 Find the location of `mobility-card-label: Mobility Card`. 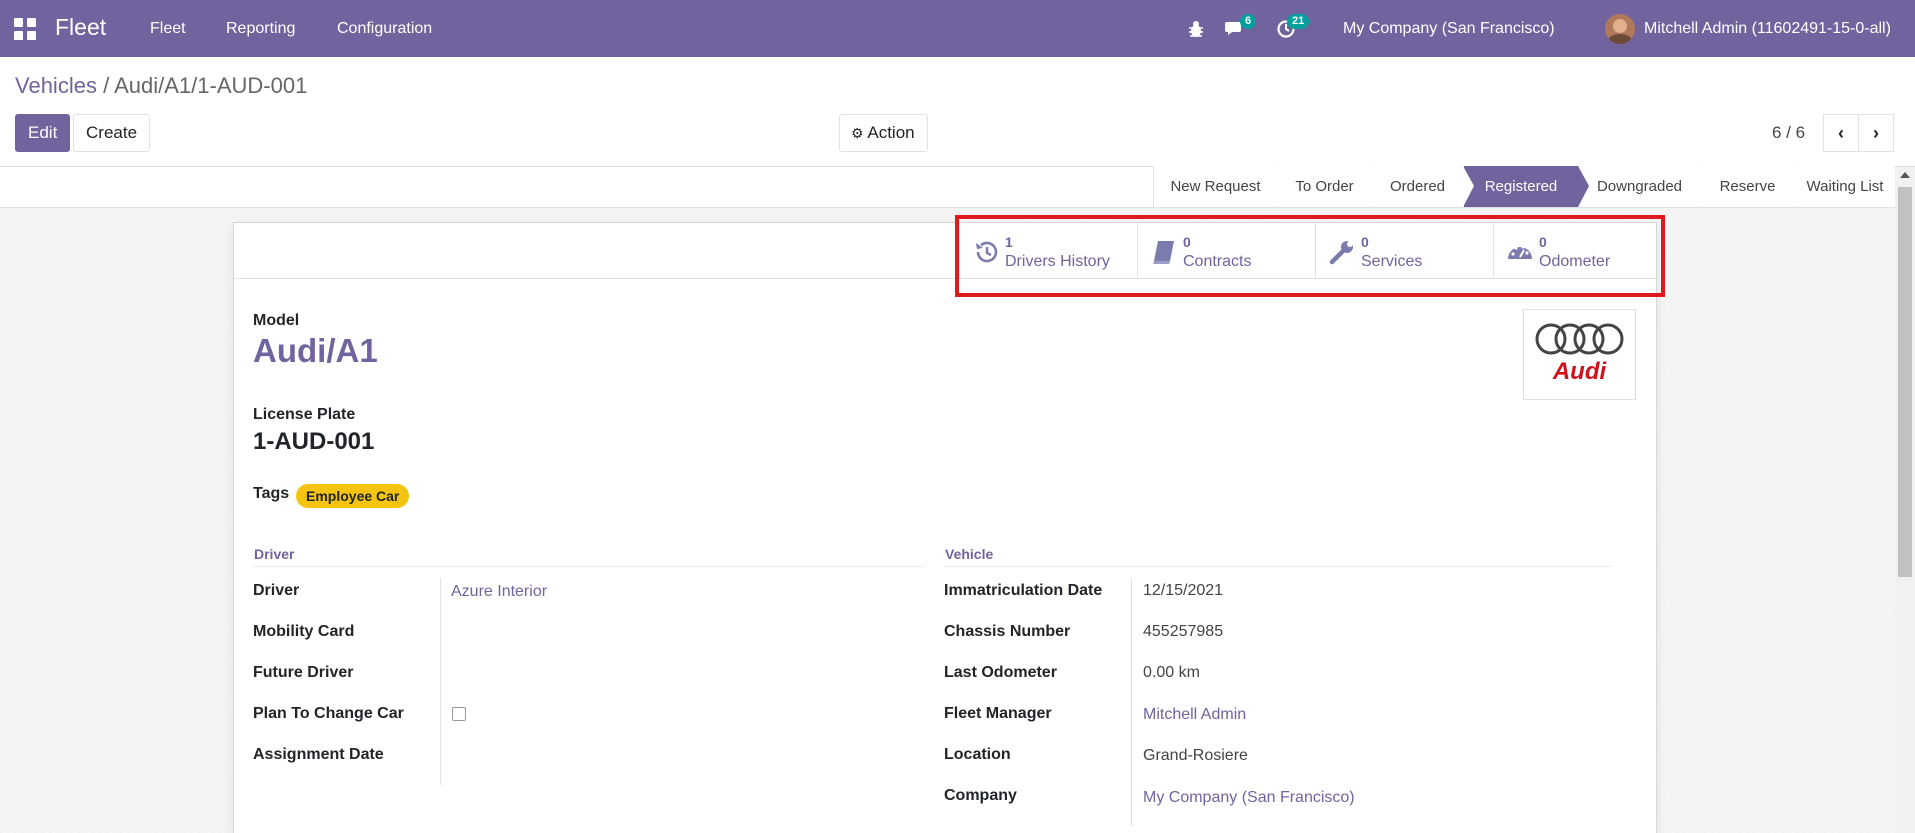

mobility-card-label: Mobility Card is located at coordinates (304, 631).